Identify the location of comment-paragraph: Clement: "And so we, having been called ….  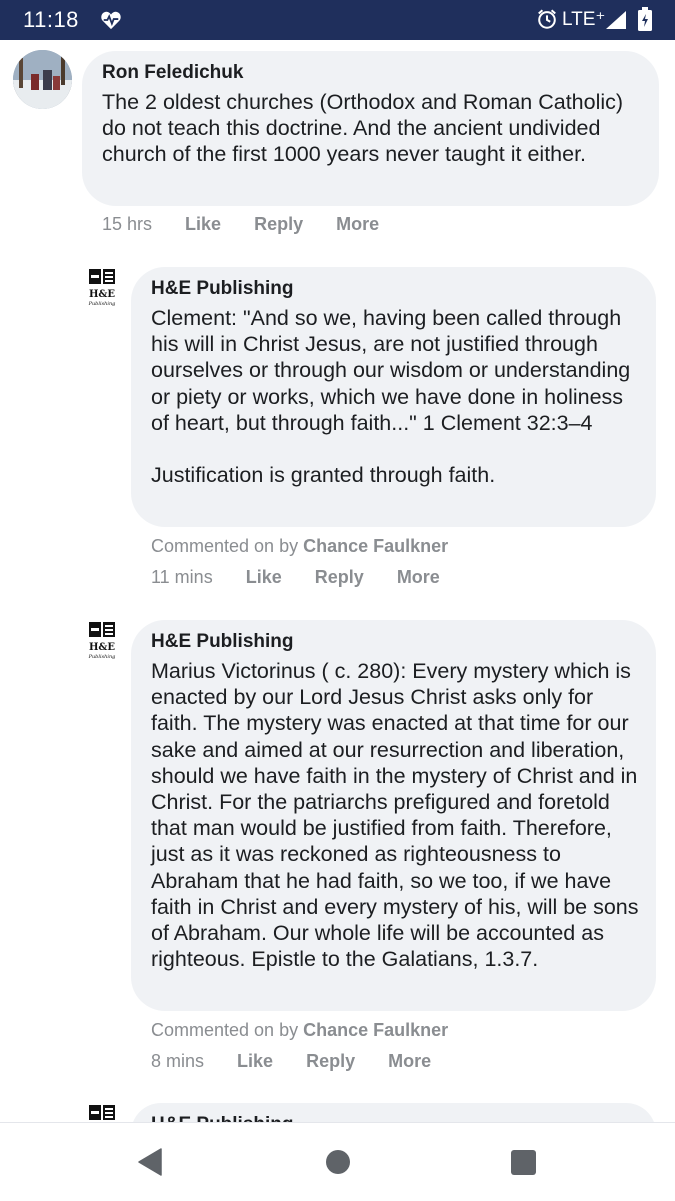
(391, 370).